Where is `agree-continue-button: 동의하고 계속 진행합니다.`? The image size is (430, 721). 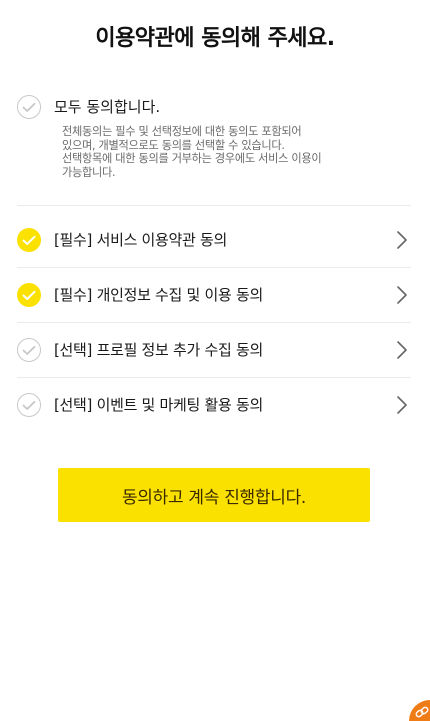
agree-continue-button: 동의하고 계속 진행합니다. is located at coordinates (214, 495).